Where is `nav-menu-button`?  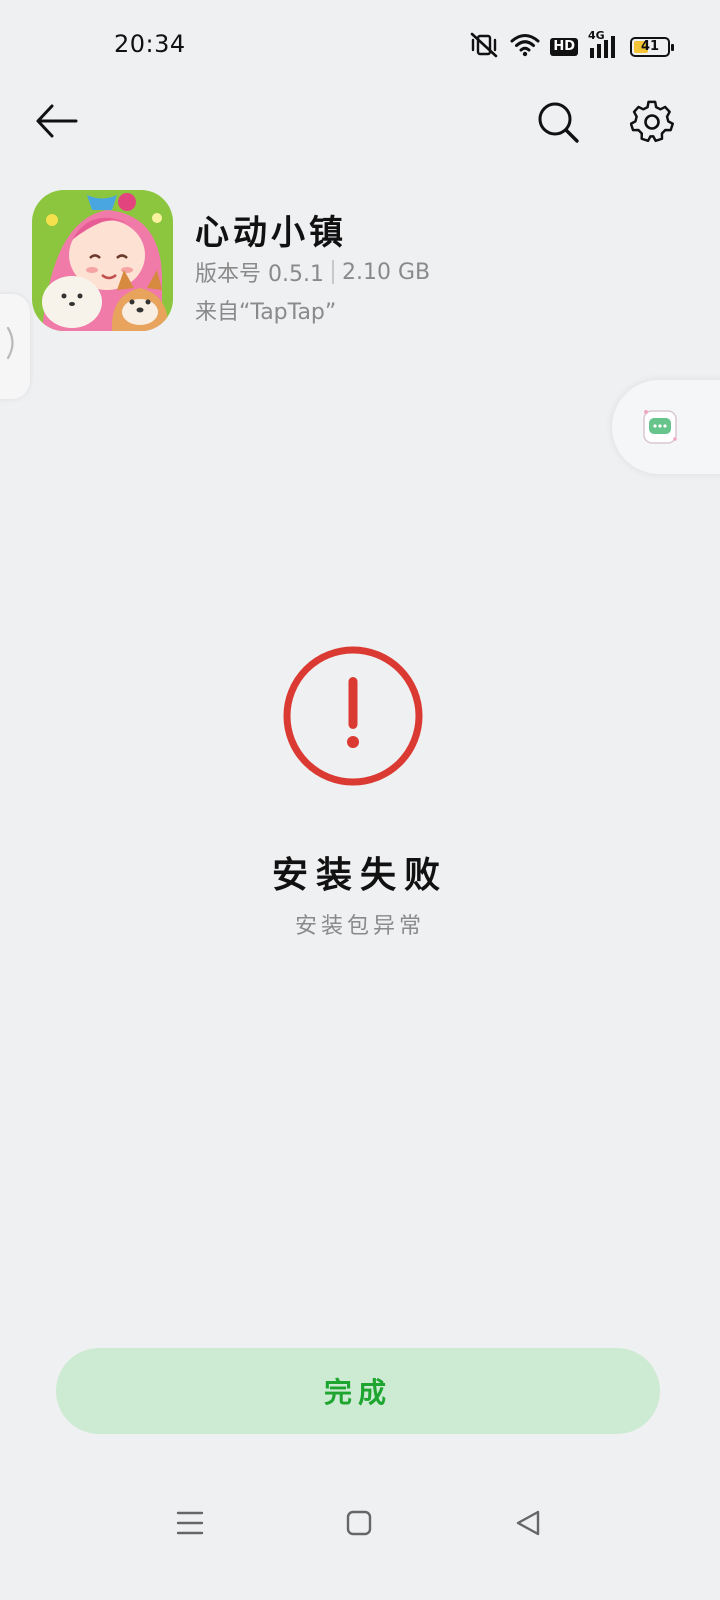 nav-menu-button is located at coordinates (190, 1525).